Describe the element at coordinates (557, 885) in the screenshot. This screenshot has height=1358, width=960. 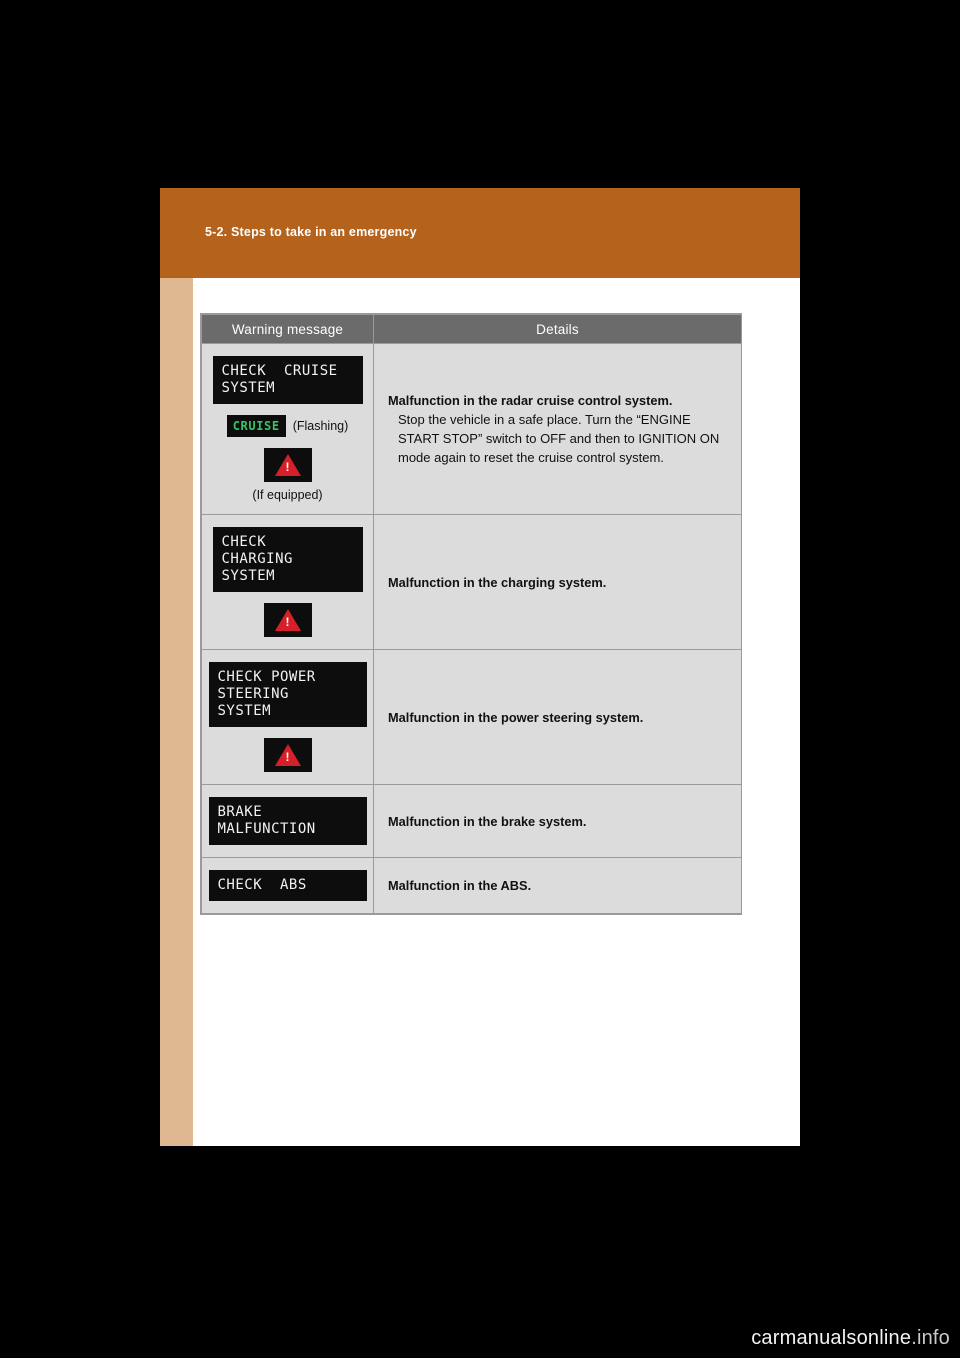
I see `details-cell: Malfunction in the ABS.` at that location.